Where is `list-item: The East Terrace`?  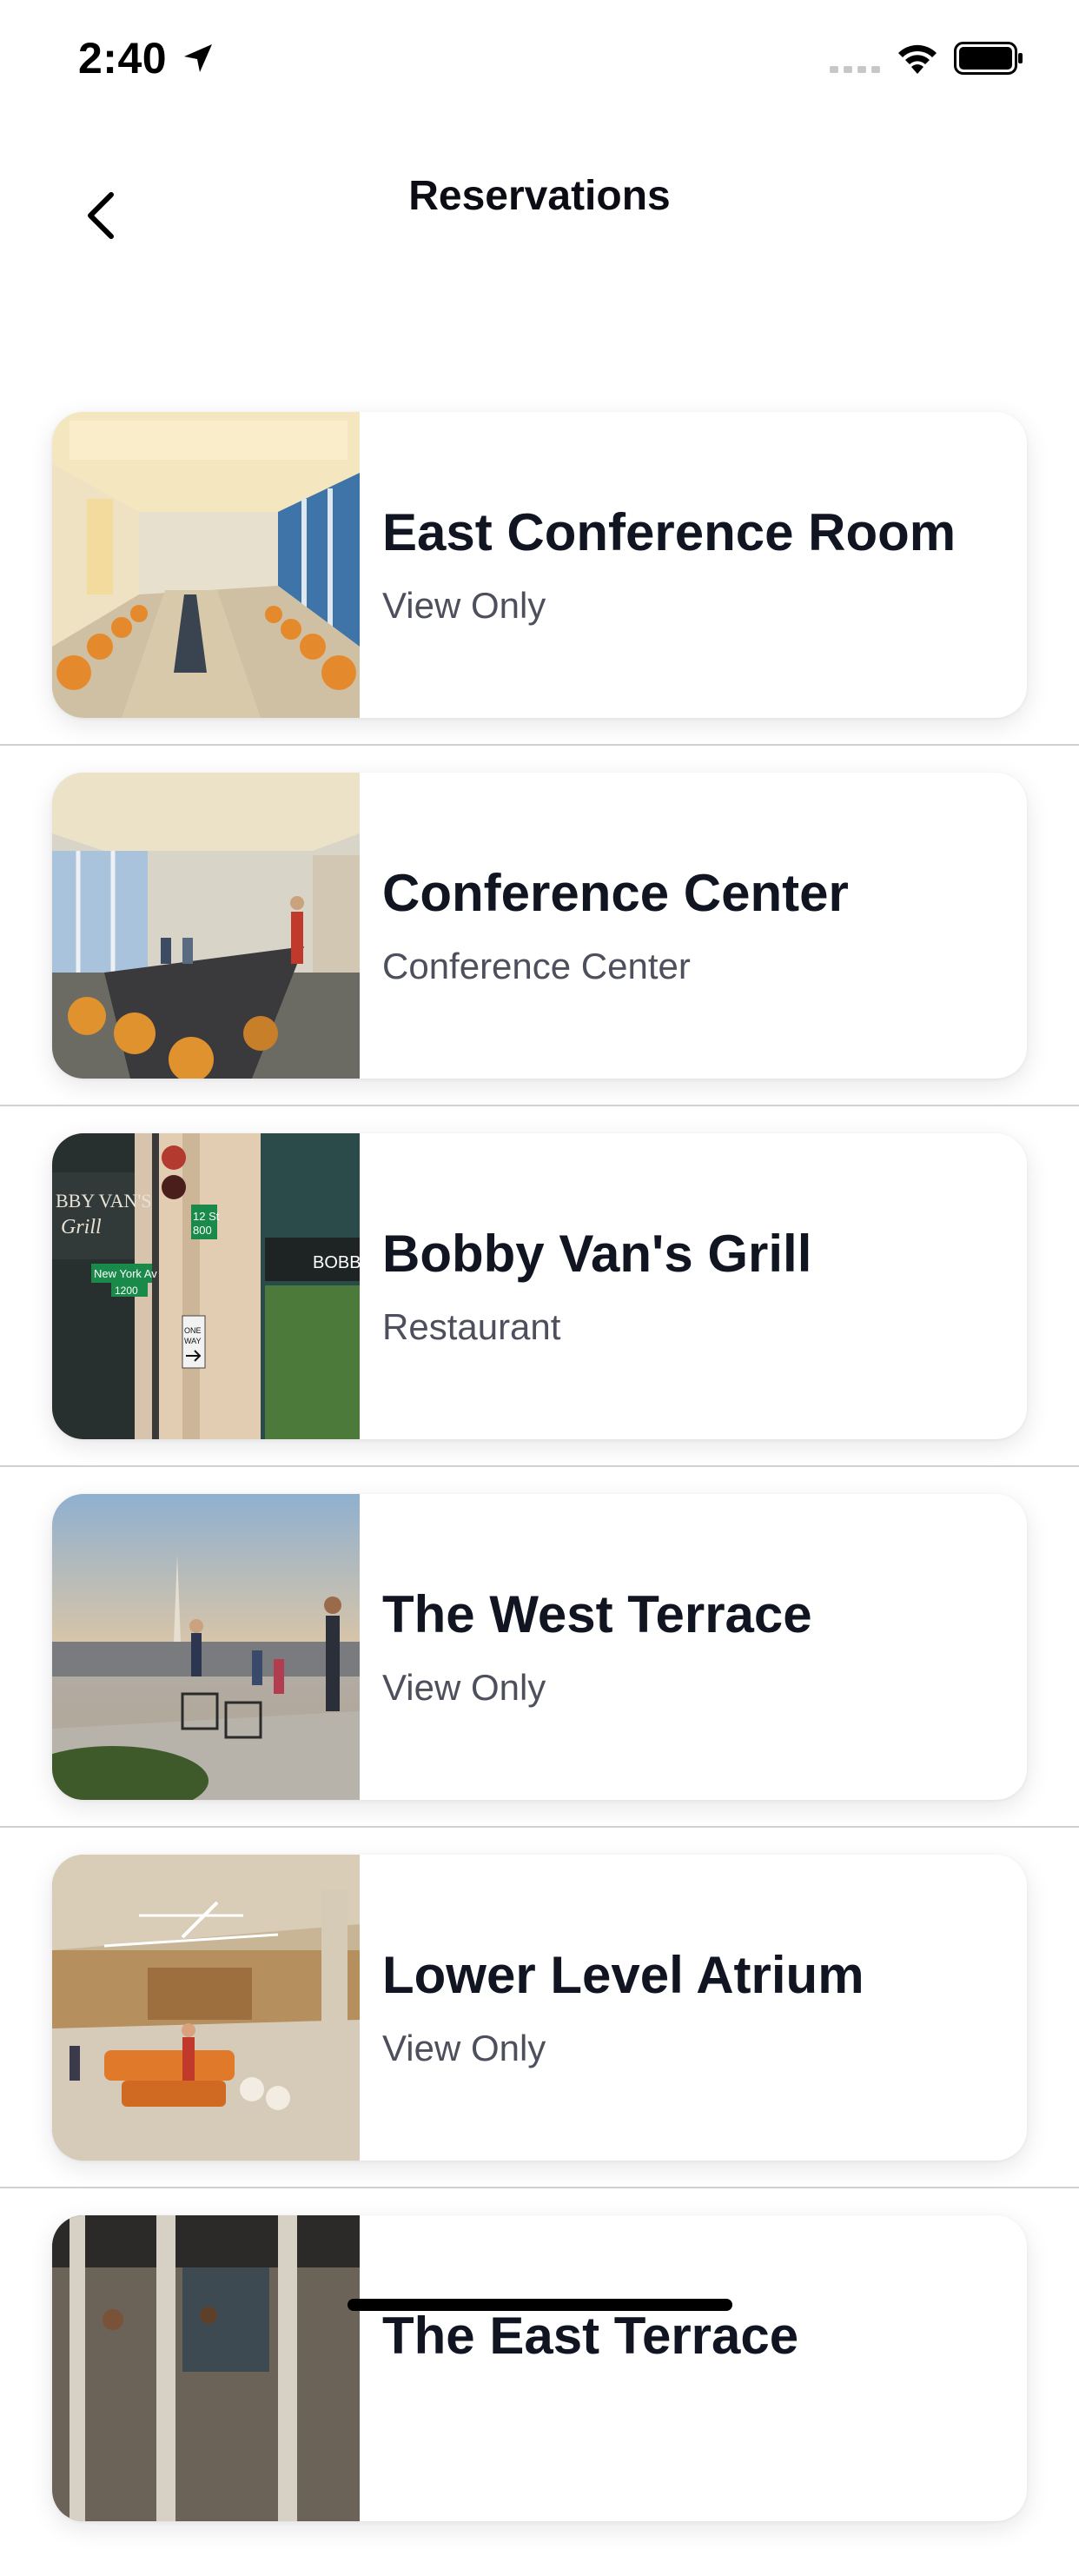
list-item: The East Terrace is located at coordinates (539, 2395).